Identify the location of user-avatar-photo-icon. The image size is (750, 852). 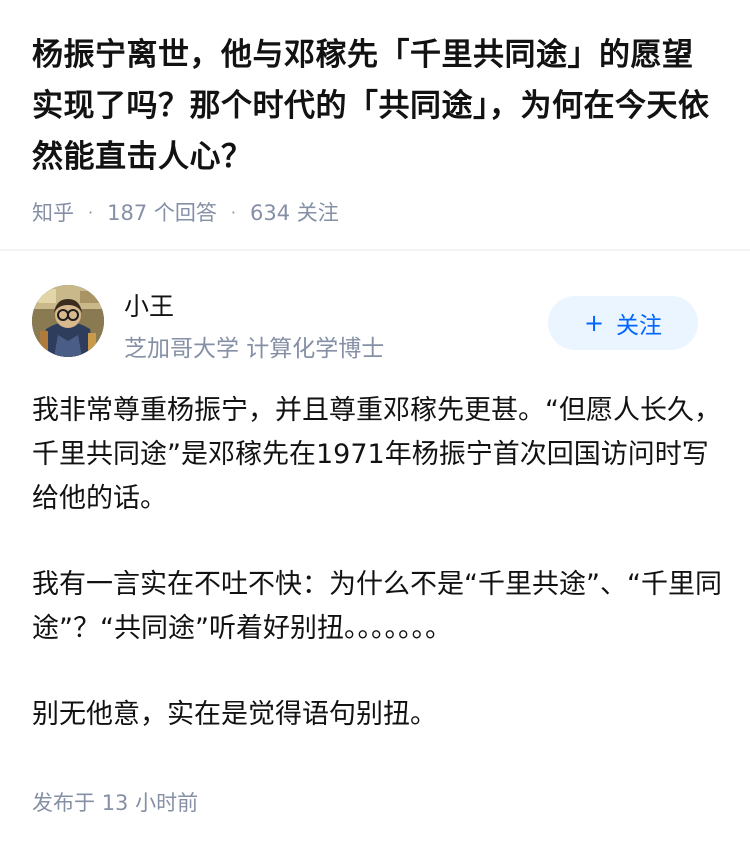
(68, 321).